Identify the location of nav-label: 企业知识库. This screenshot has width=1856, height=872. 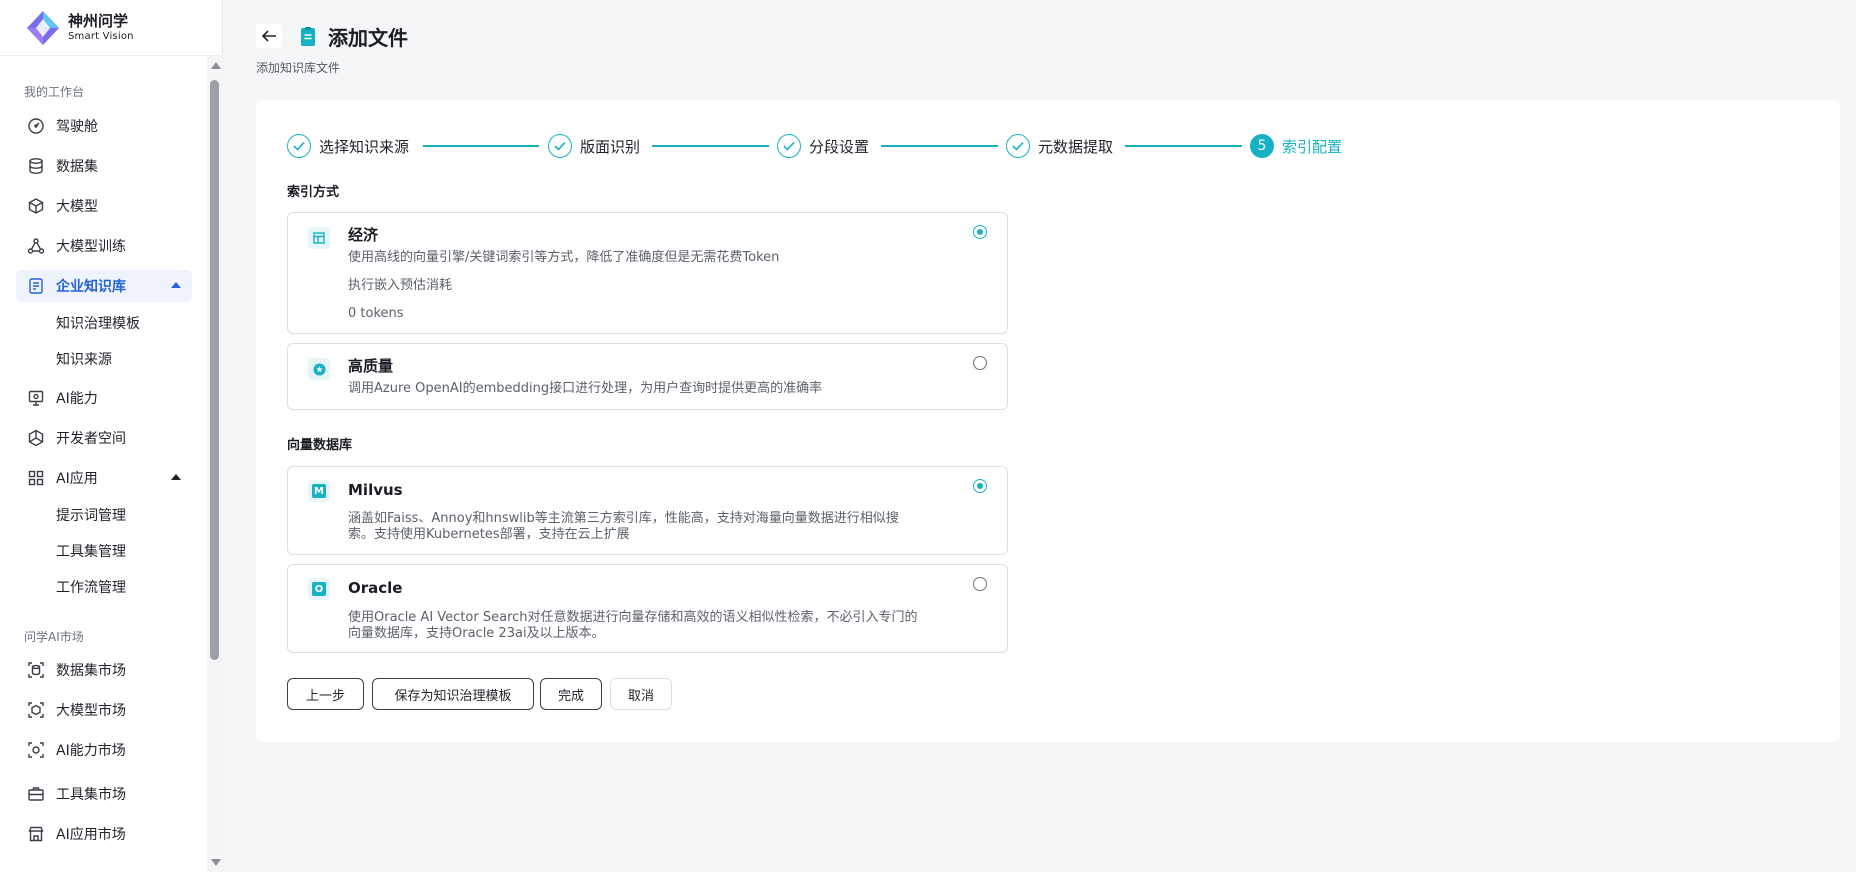
(91, 287).